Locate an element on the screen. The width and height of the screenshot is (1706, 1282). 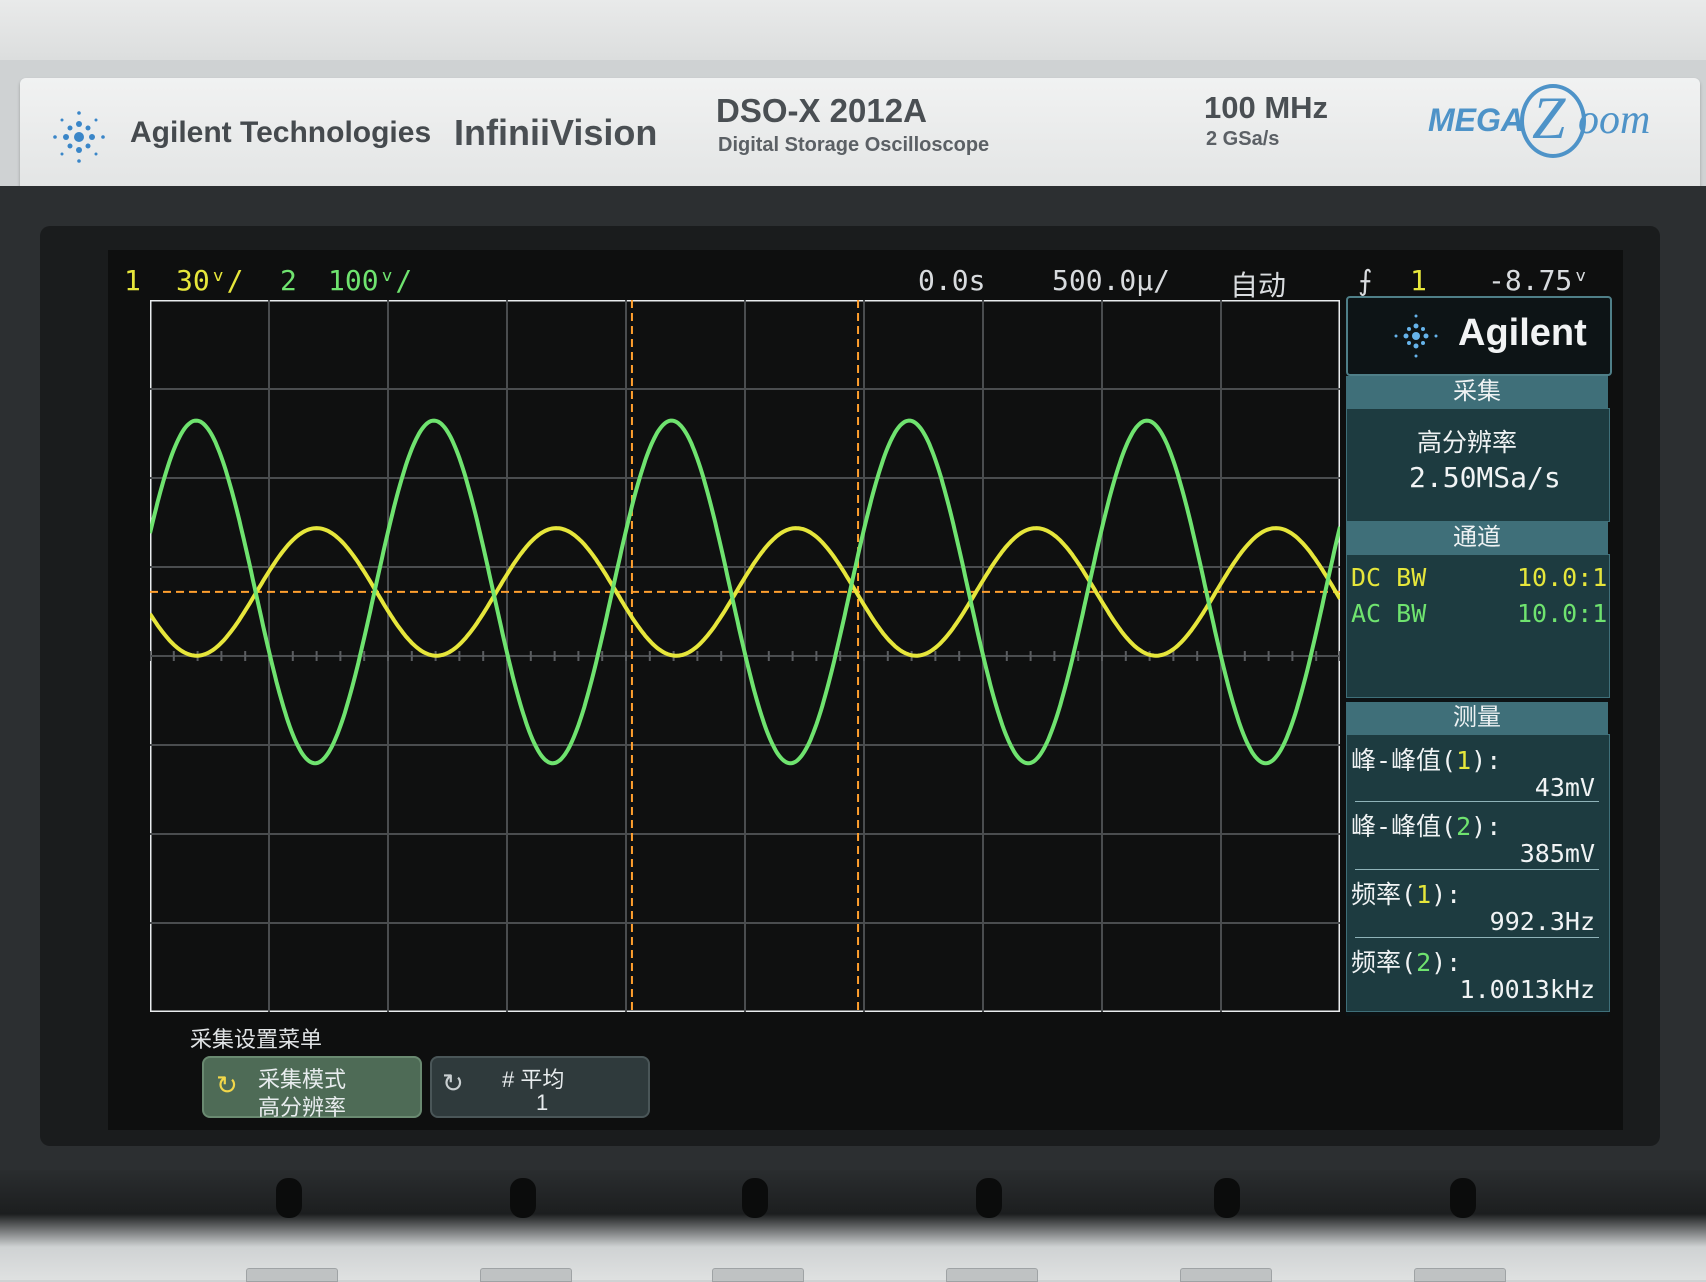
measure-label-4-text: 频率( is located at coordinates (1384, 962).